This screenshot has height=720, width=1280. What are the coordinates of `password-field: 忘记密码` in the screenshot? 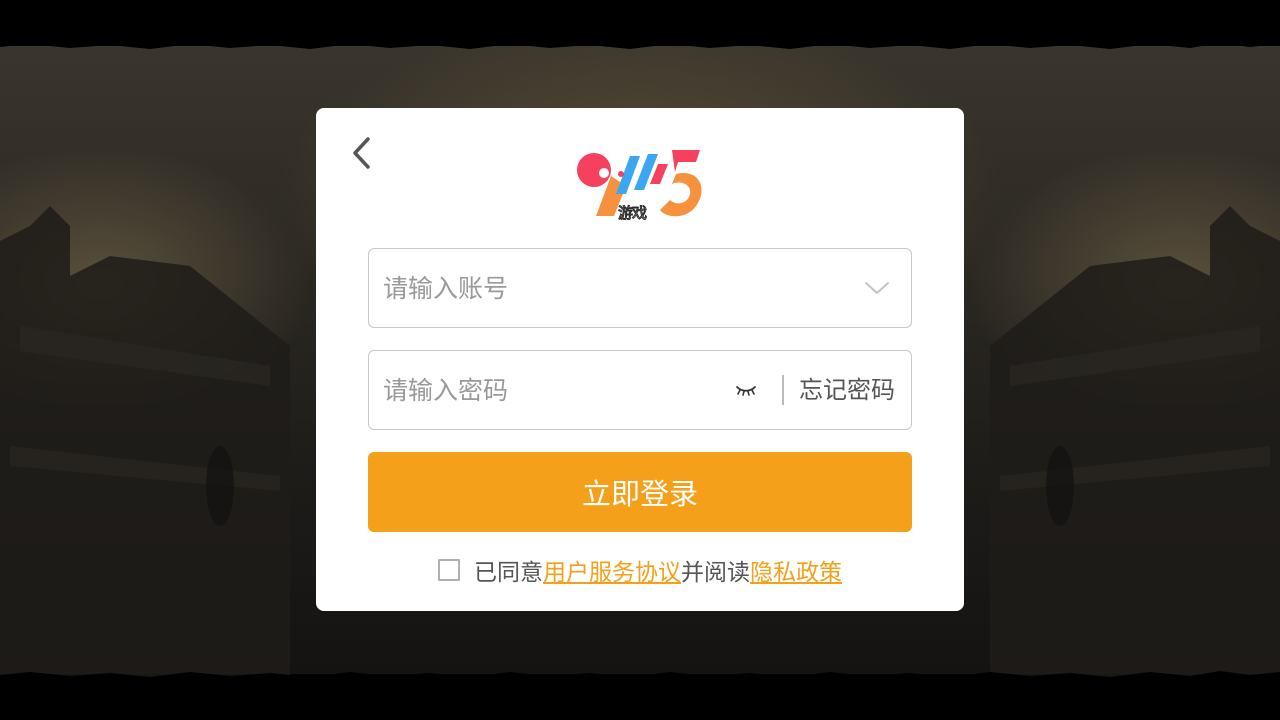 It's located at (640, 390).